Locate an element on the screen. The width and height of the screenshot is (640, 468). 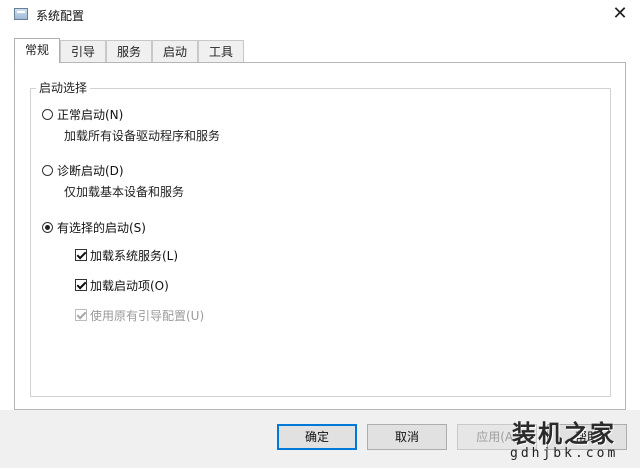
normal-startup-radio: 正常启动(N) is located at coordinates (82, 114).